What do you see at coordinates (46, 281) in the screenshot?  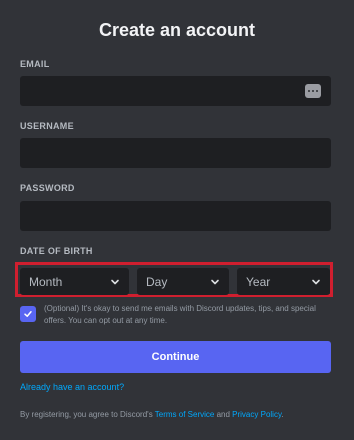 I see `month-placeholder: Month` at bounding box center [46, 281].